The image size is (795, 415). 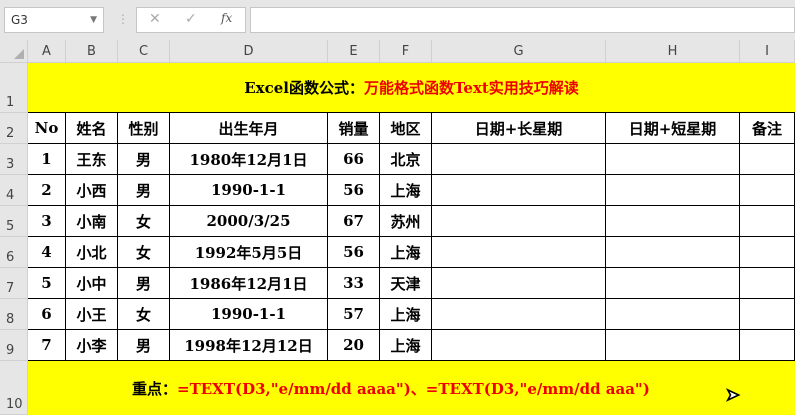 I want to click on table-cell: 2, so click(x=47, y=190).